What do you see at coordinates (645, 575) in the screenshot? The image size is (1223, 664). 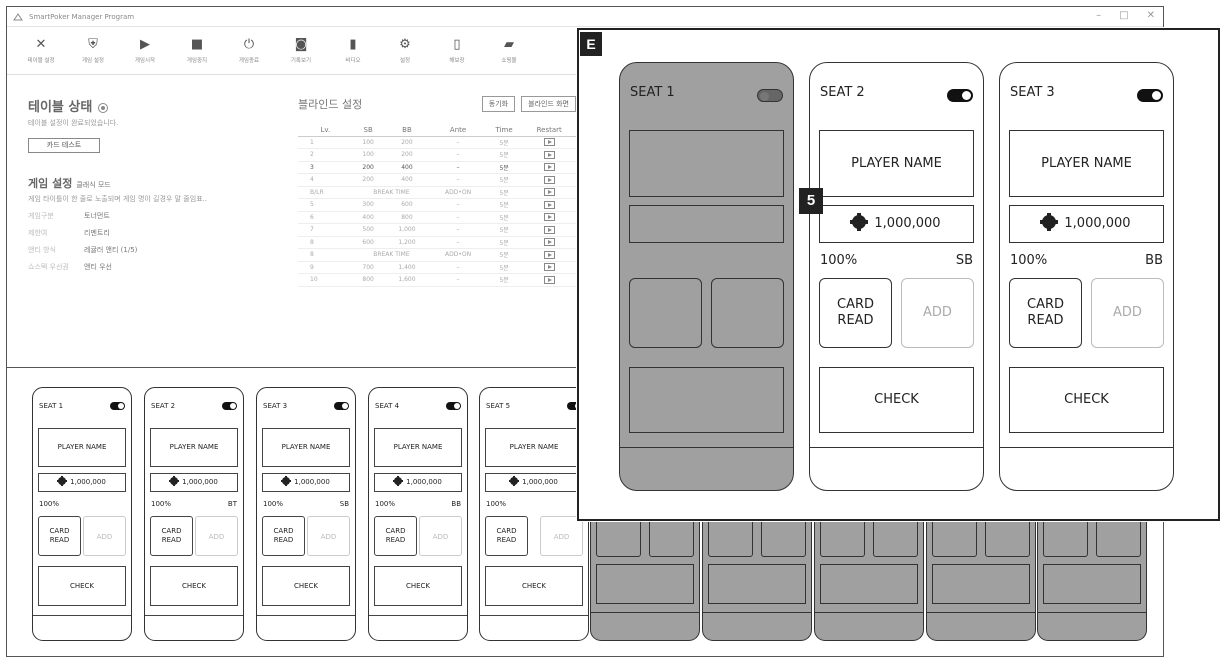 I see `inactive-seat` at bounding box center [645, 575].